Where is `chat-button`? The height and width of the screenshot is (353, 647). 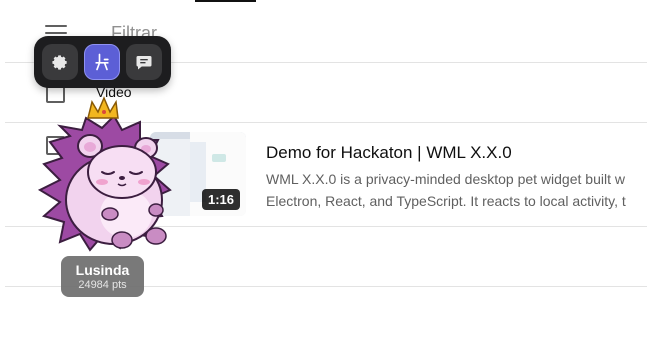 chat-button is located at coordinates (144, 62).